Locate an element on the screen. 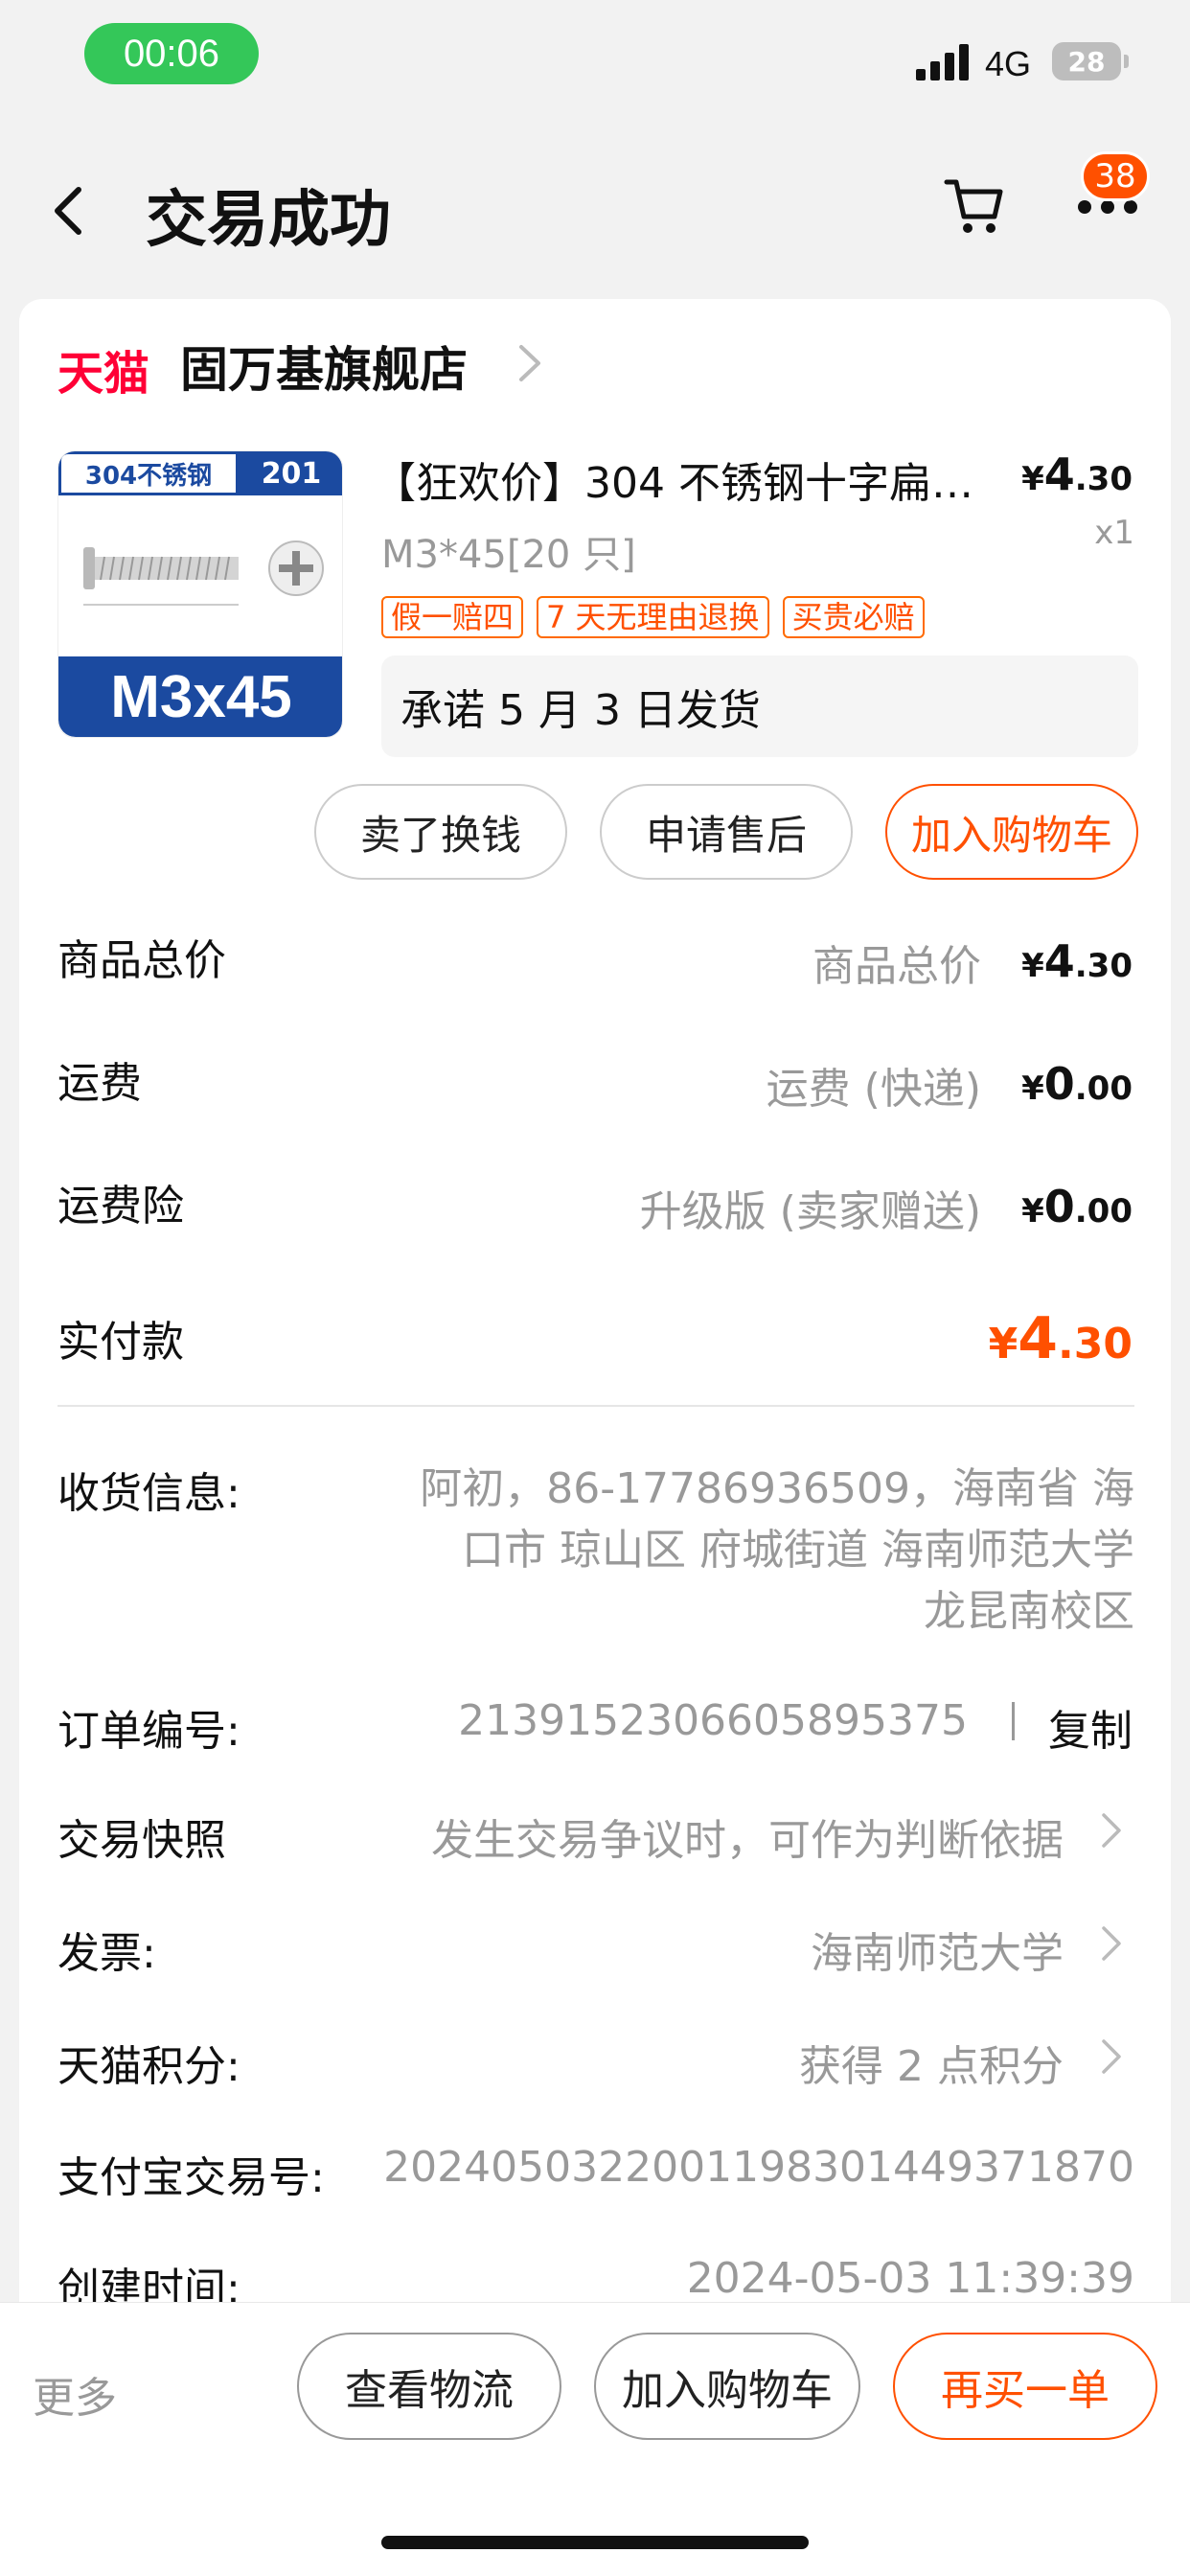 The image size is (1190, 2576). product-quantity: x1 is located at coordinates (1114, 533).